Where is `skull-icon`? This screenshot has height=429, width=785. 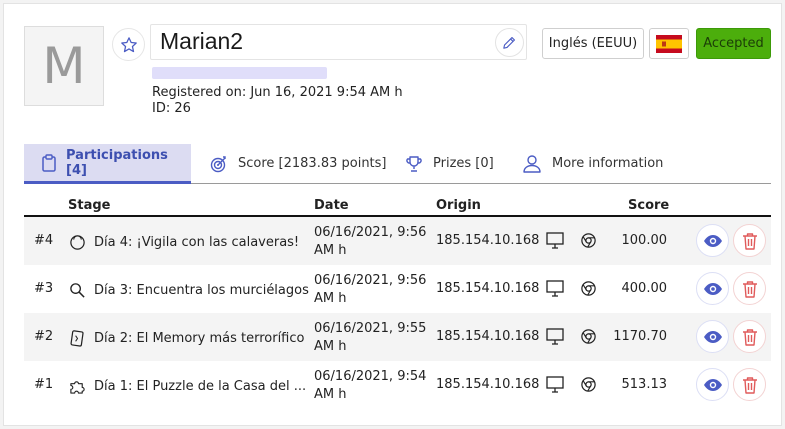
skull-icon is located at coordinates (77, 242).